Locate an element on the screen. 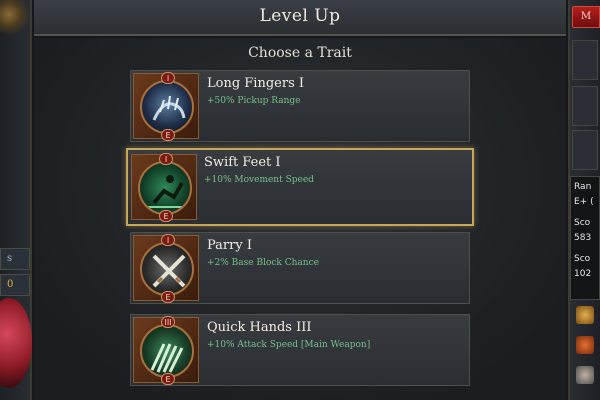 The width and height of the screenshot is (600, 400). hands-speed-icon is located at coordinates (167, 351).